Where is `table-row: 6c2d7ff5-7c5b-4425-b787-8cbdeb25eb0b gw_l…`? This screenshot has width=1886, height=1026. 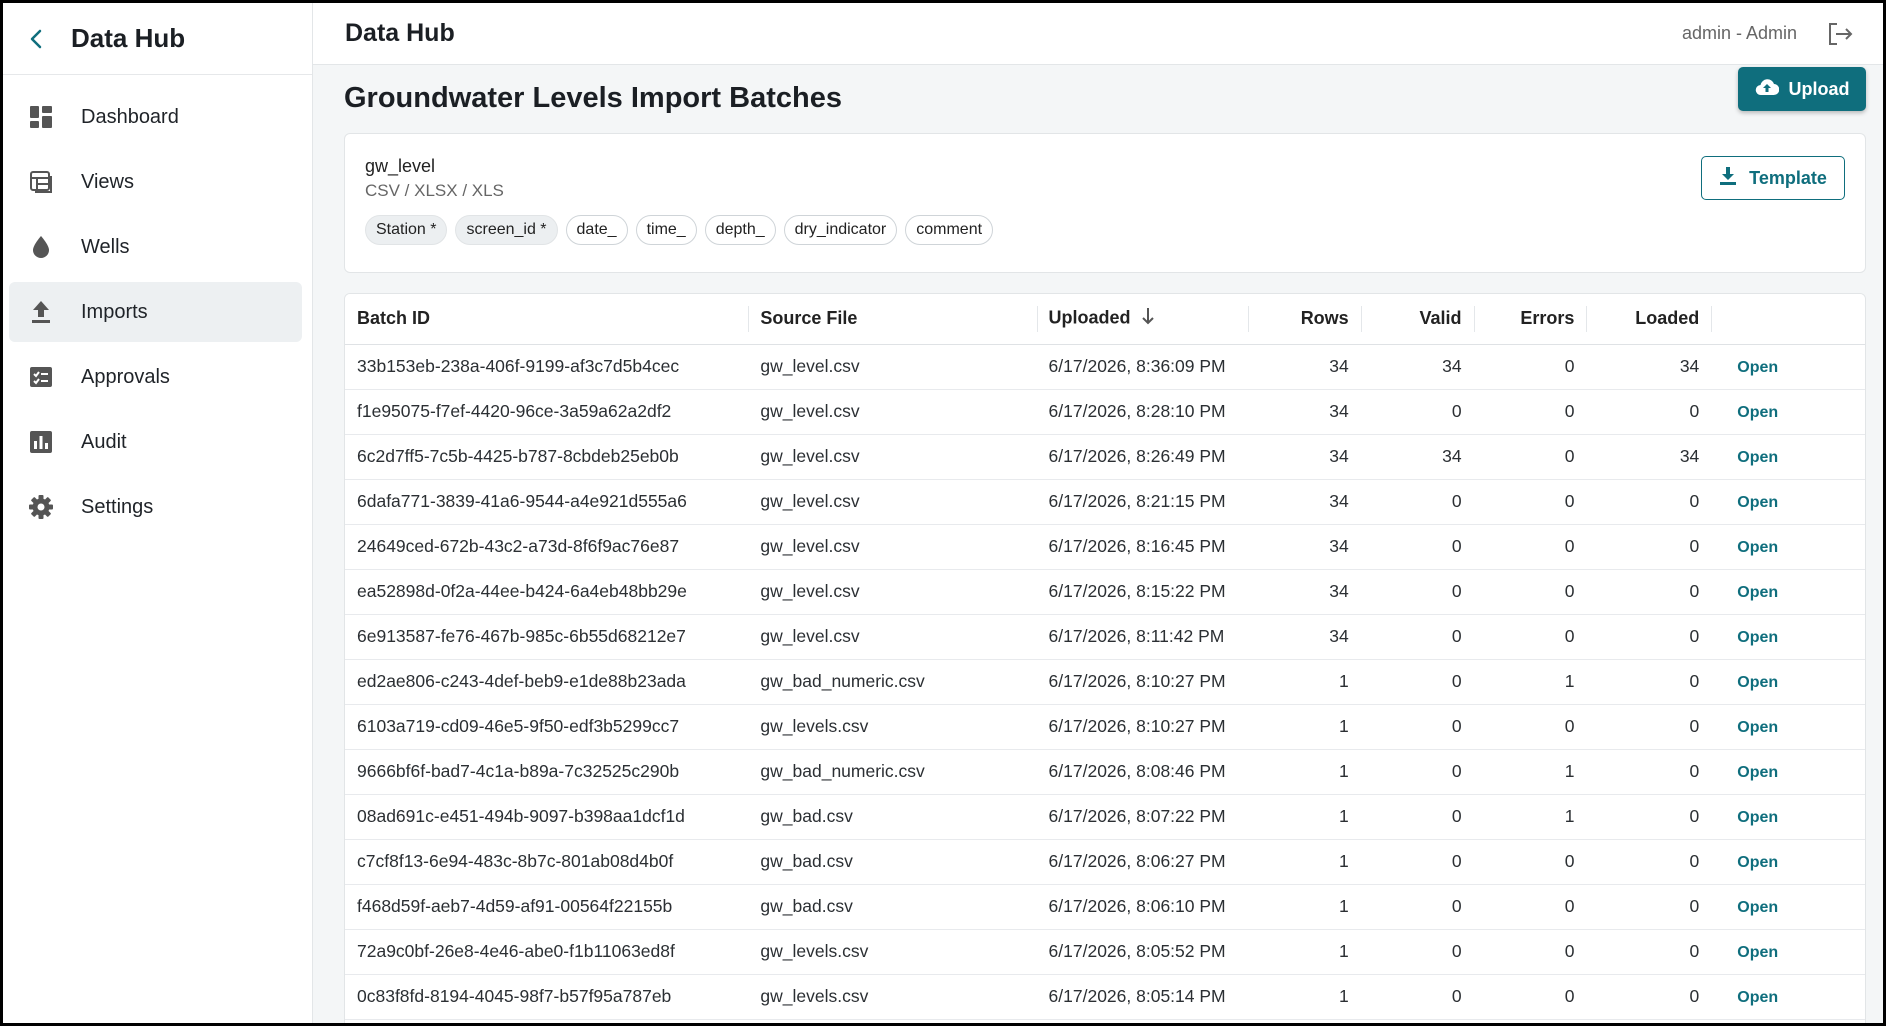
table-row: 6c2d7ff5-7c5b-4425-b787-8cbdeb25eb0b gw_l… is located at coordinates (1105, 457).